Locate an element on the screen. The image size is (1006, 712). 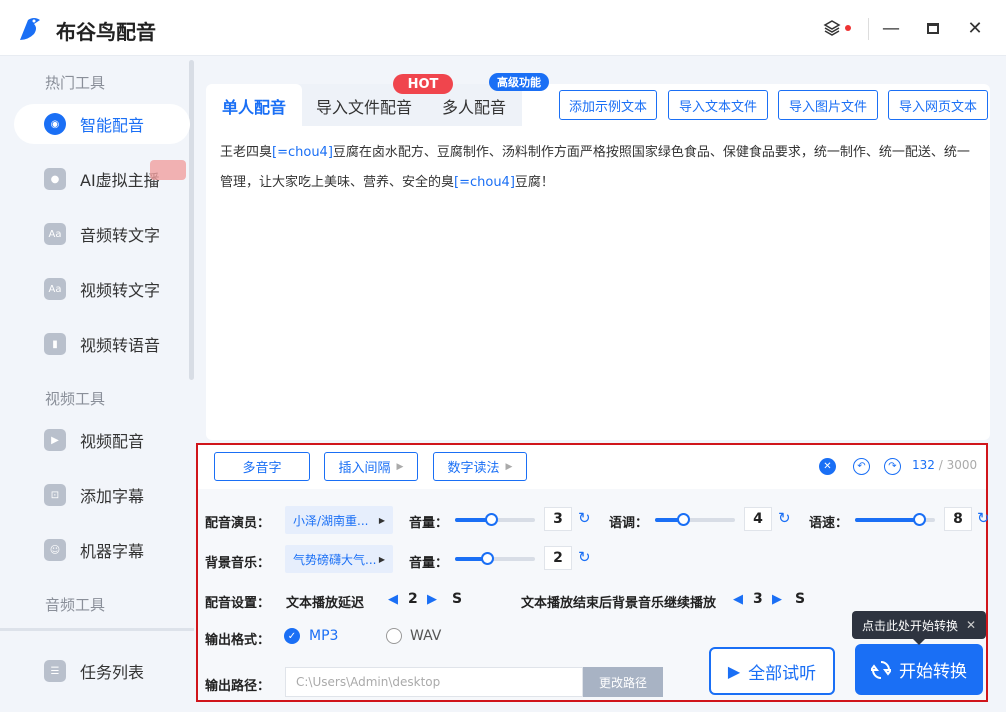
bgm-continue-label: 文本播放结束后背景音乐继续播放 is located at coordinates (619, 603).